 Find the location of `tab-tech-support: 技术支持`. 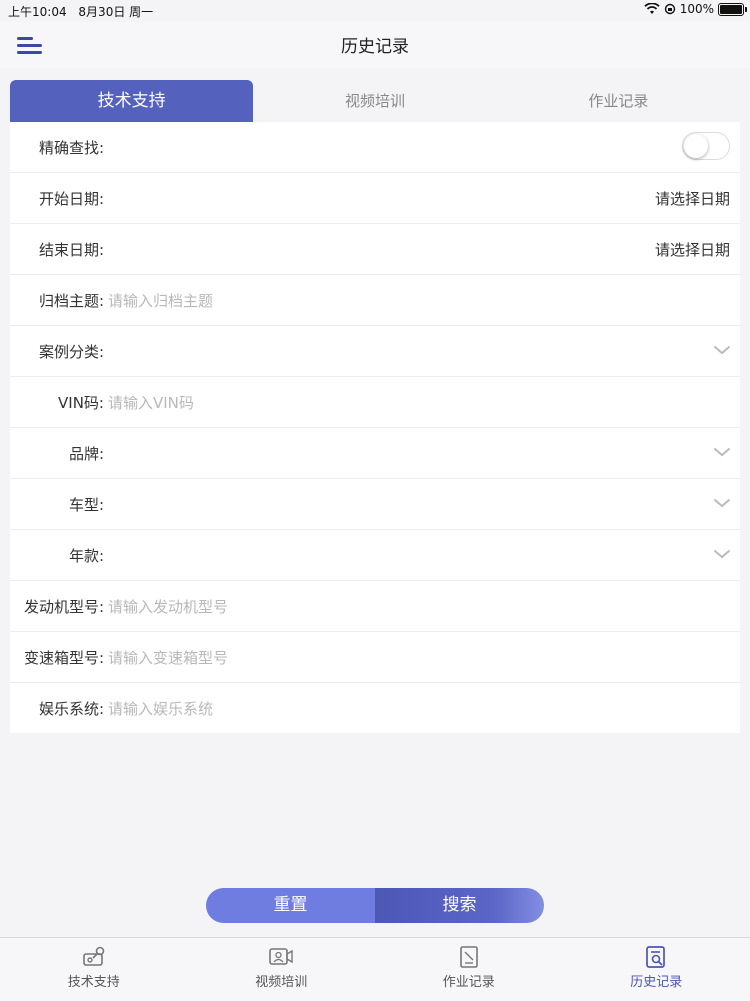

tab-tech-support: 技术支持 is located at coordinates (131, 101).